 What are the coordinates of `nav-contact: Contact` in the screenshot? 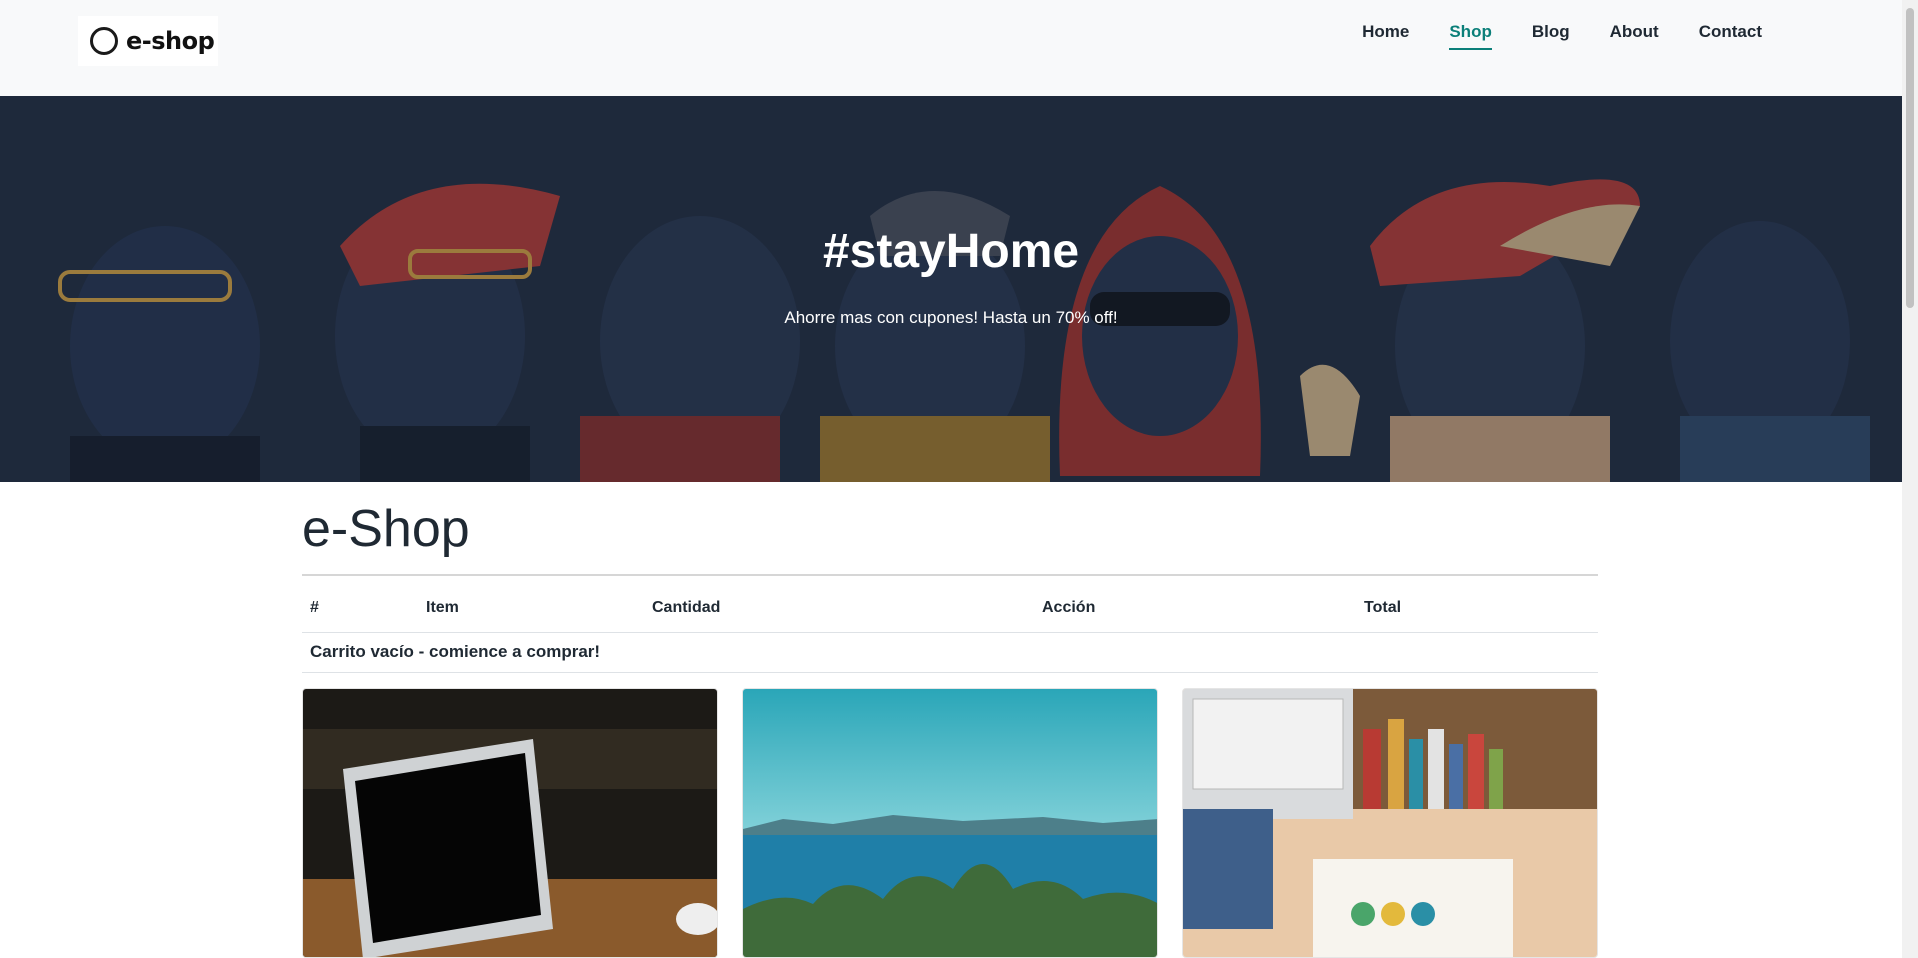 It's located at (1730, 36).